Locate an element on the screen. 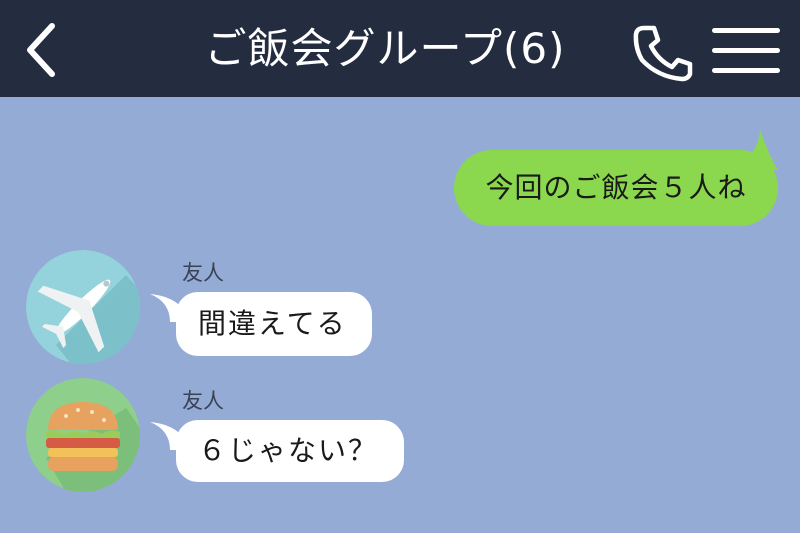 This screenshot has width=800, height=533. menu-button is located at coordinates (746, 51).